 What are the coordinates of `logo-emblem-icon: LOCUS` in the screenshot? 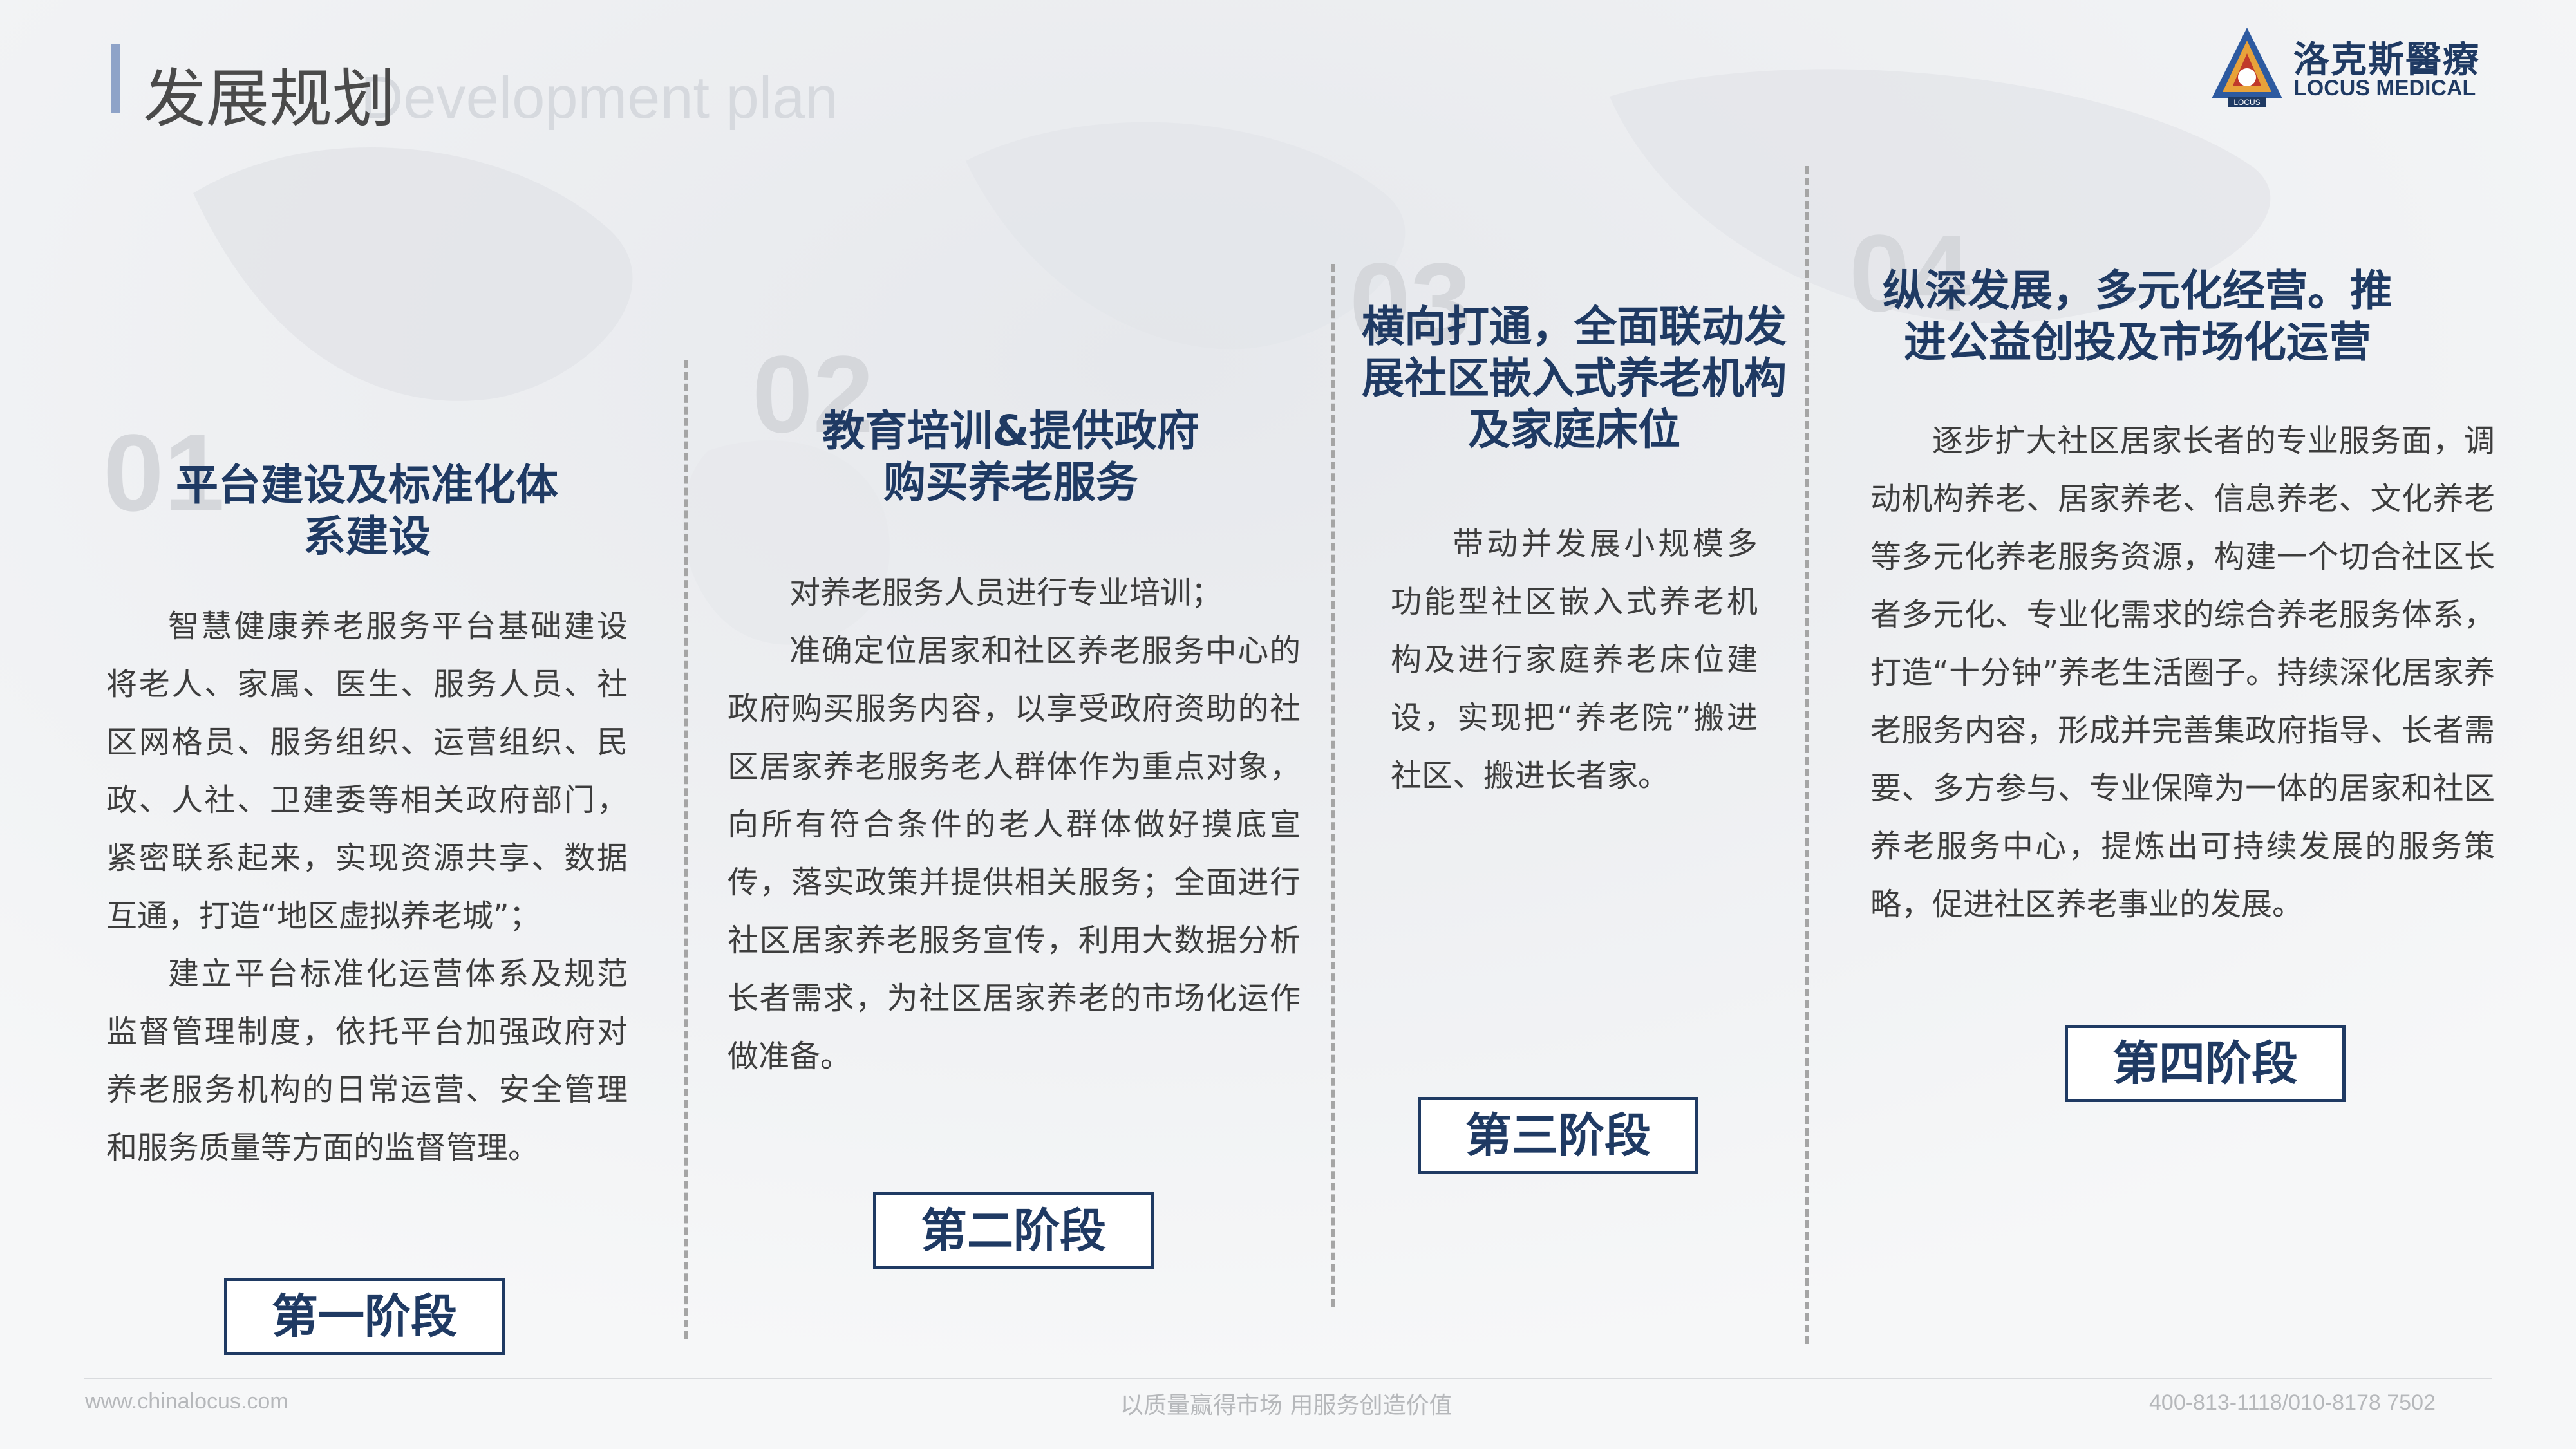 It's located at (2247, 67).